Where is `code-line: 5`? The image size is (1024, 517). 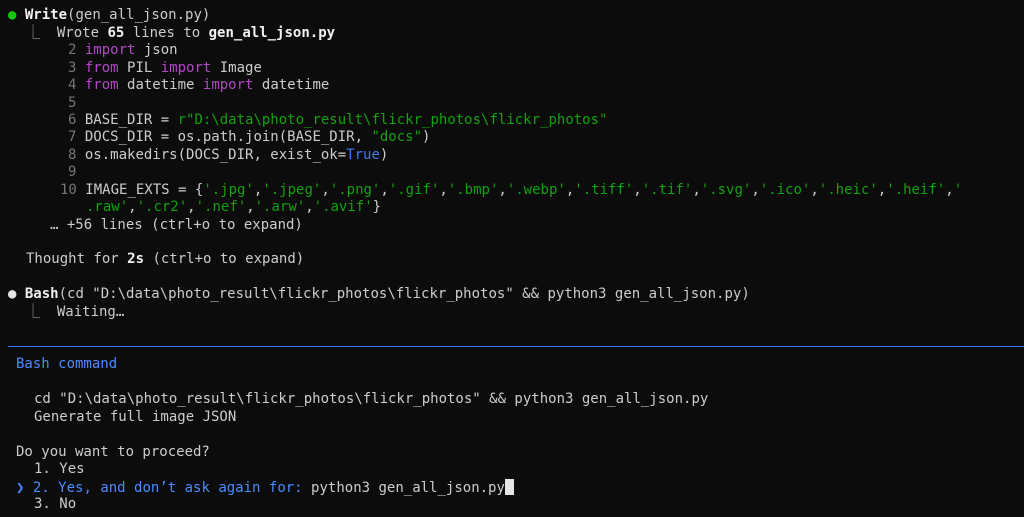 code-line: 5 is located at coordinates (72, 103).